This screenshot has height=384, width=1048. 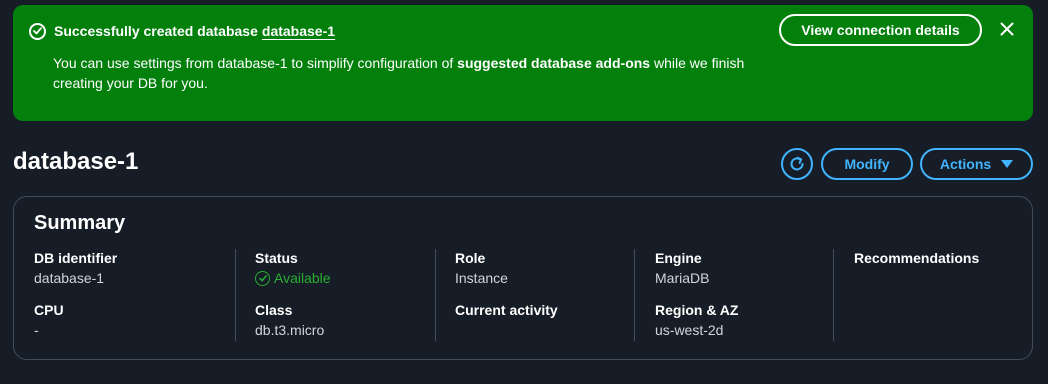 I want to click on recommendations-field: Recommendations, so click(x=951, y=275).